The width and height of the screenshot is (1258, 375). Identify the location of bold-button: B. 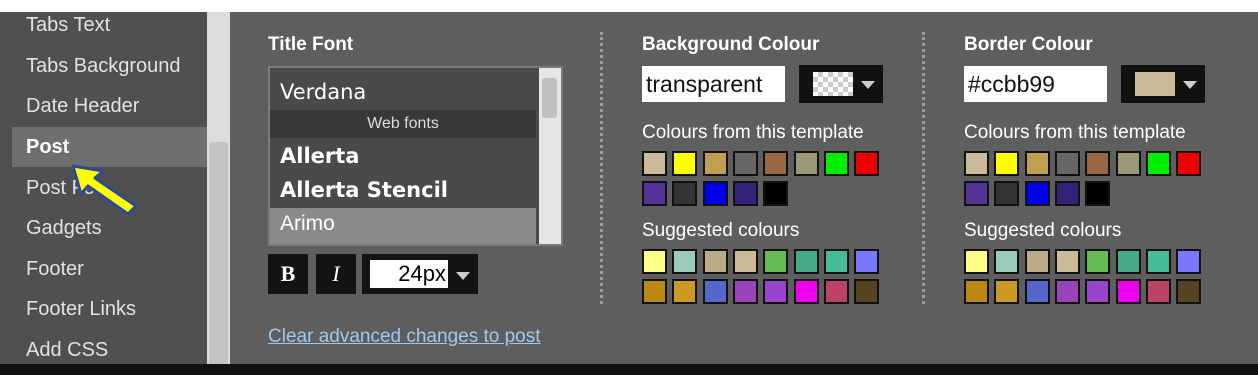
(288, 274).